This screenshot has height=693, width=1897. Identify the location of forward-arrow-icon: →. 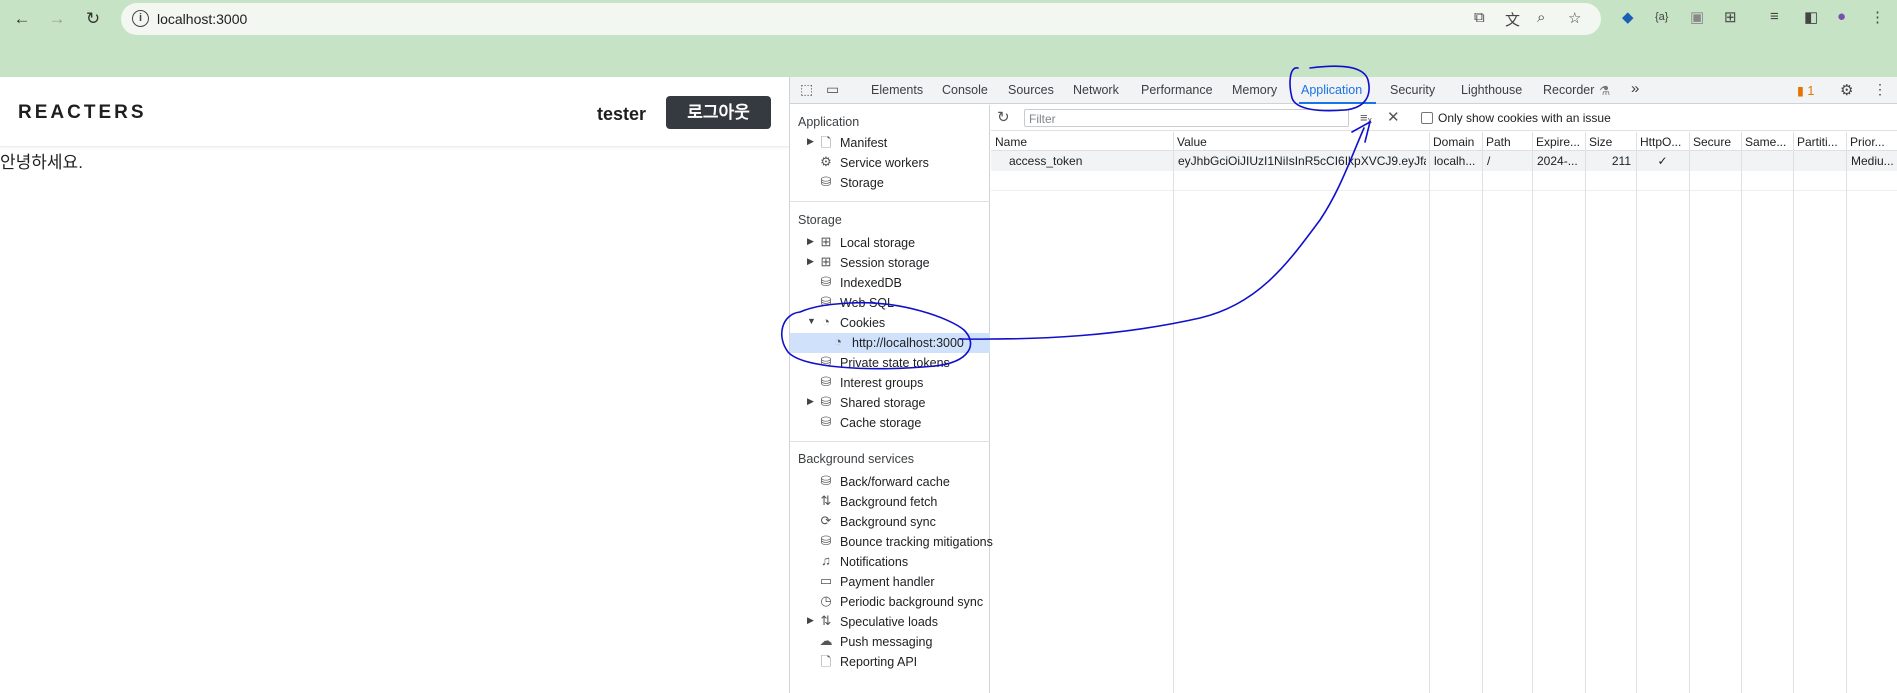
(57, 19).